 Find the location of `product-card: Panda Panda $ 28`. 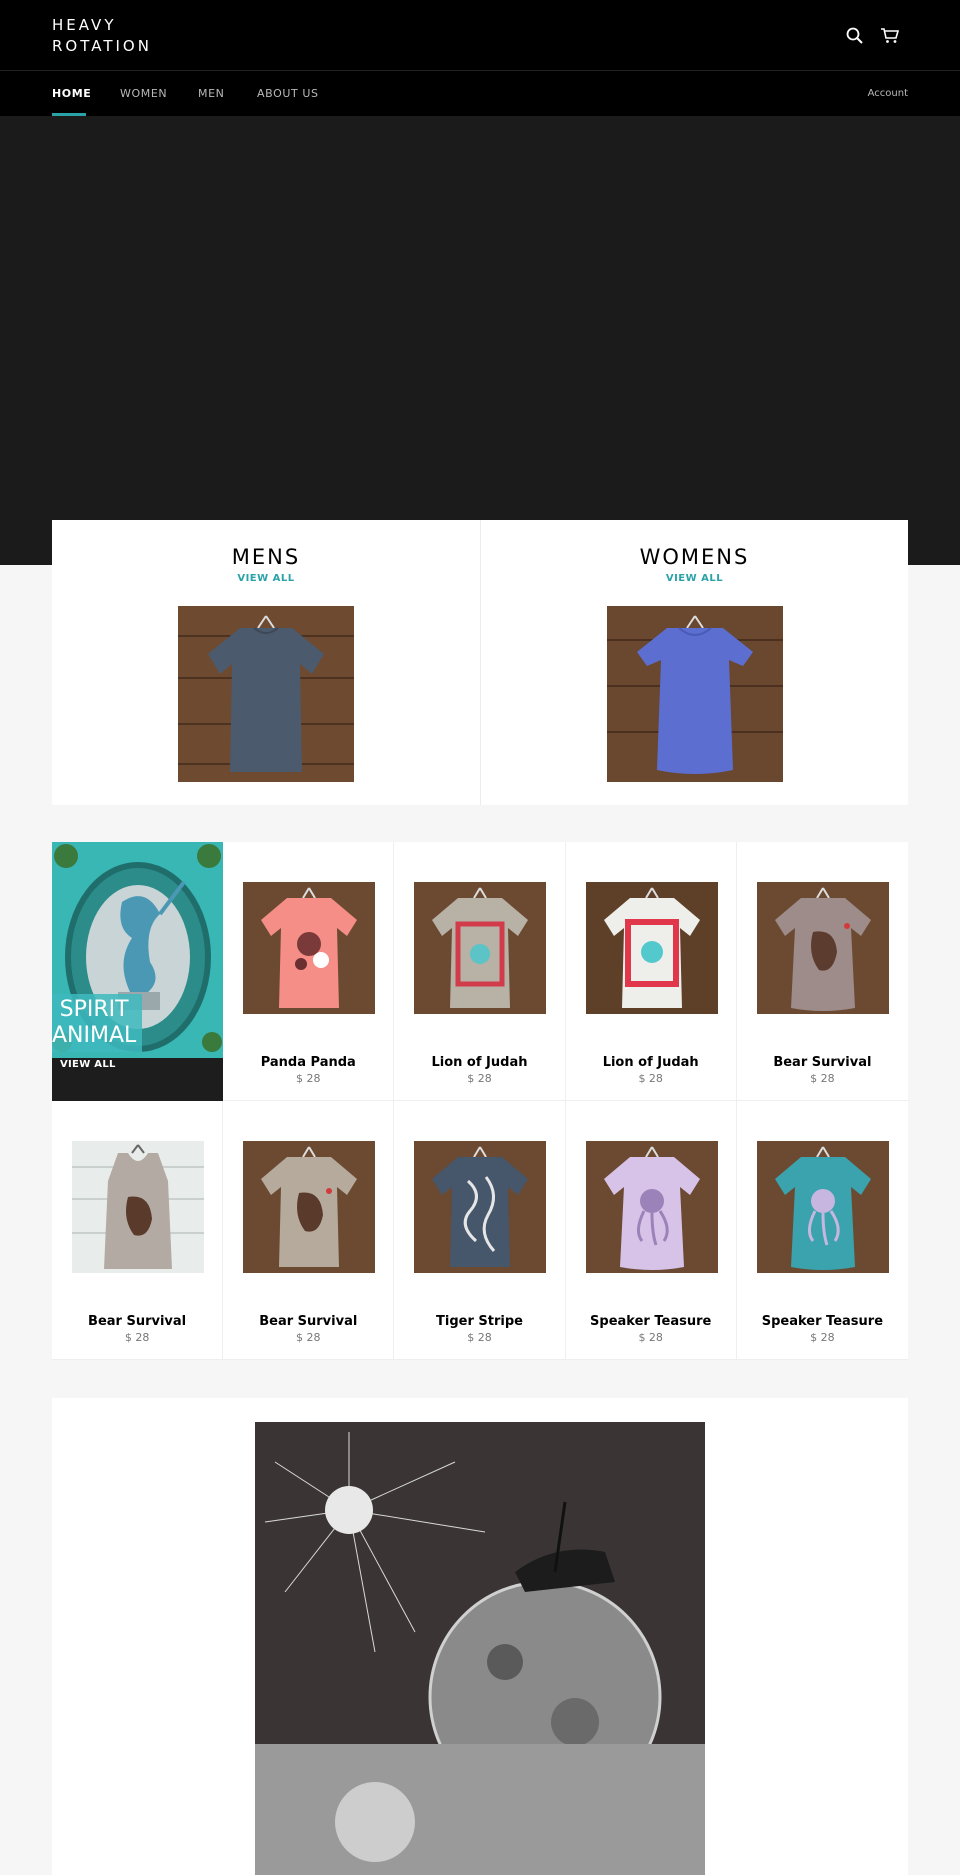

product-card: Panda Panda $ 28 is located at coordinates (309, 971).